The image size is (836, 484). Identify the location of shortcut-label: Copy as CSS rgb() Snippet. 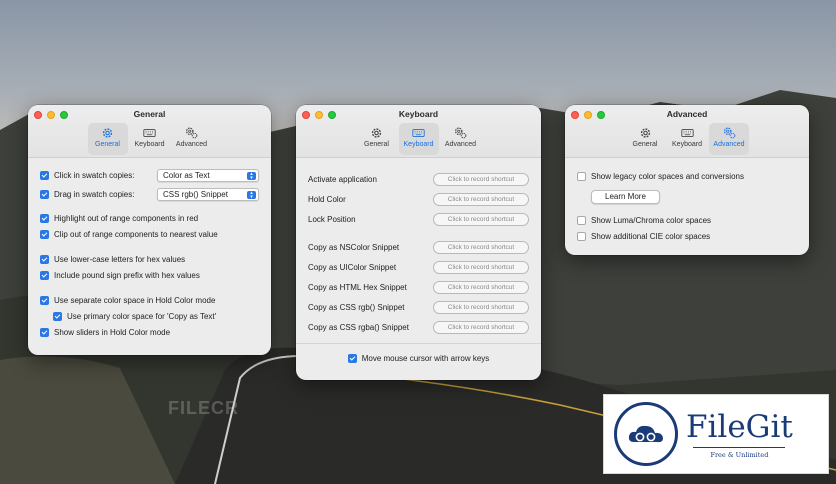
(356, 307).